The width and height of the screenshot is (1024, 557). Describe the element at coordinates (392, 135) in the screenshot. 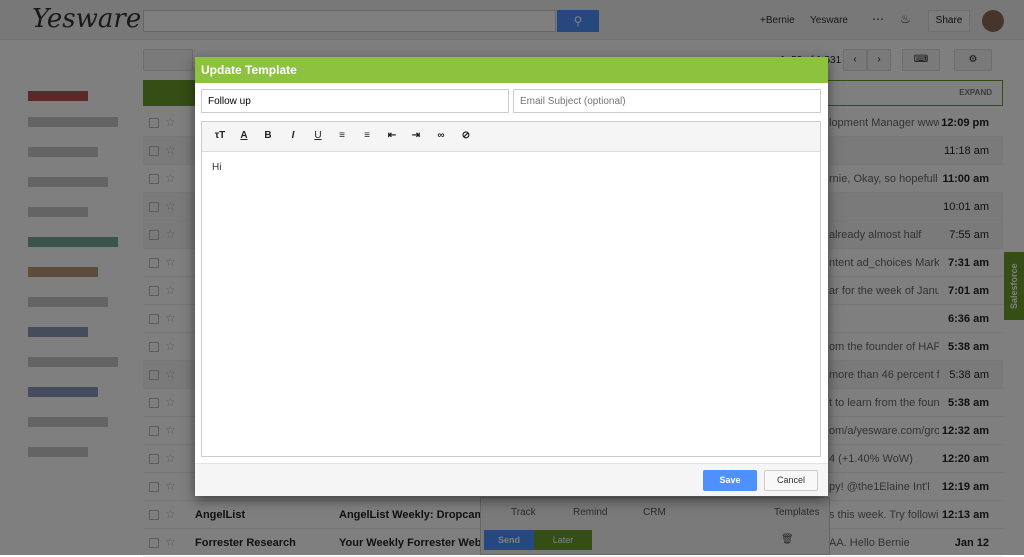

I see `indent-less-icon: ⇤` at that location.